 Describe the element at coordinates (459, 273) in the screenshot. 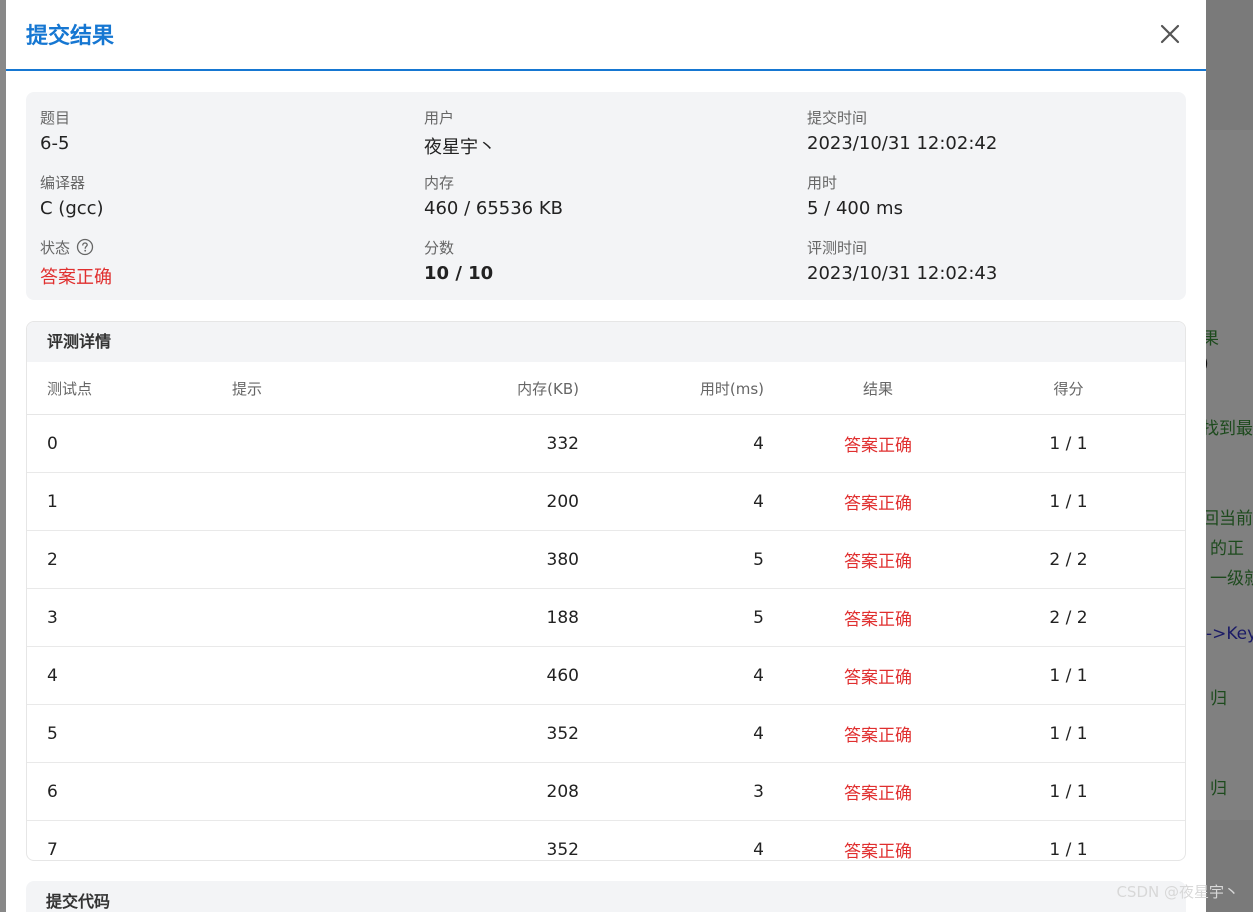

I see `score-value: 10 / 10` at that location.